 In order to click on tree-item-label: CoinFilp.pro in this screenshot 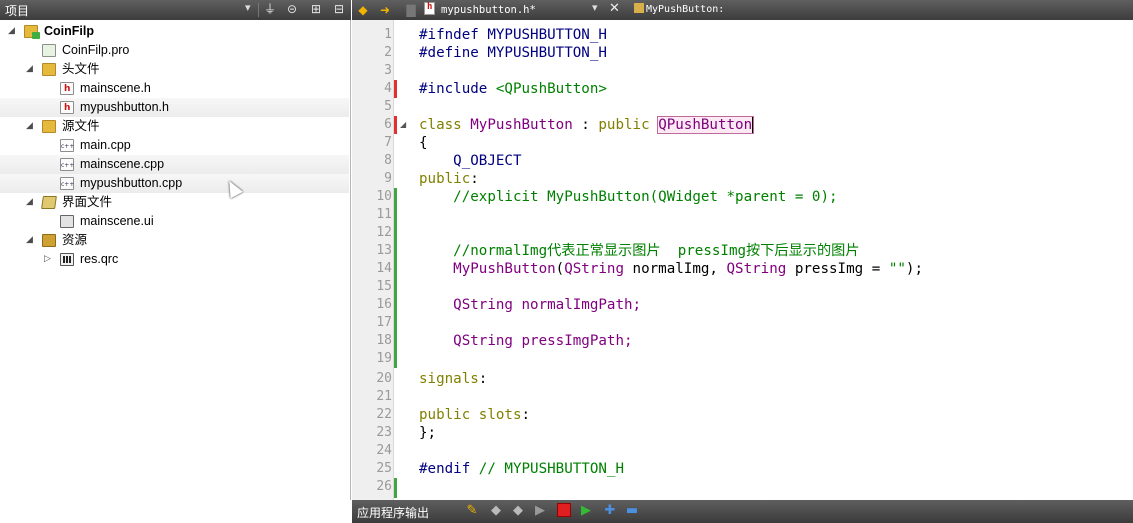, I will do `click(96, 50)`.